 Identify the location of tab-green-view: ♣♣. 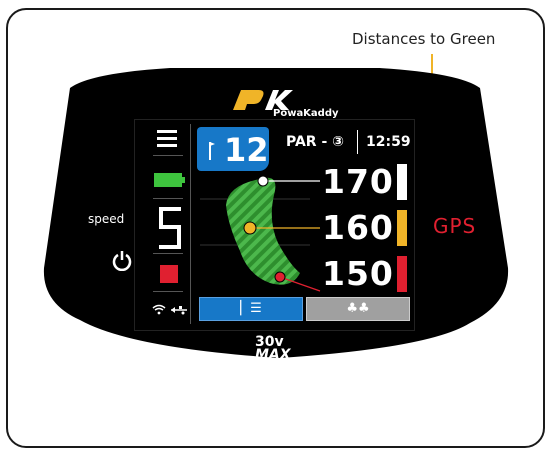
(358, 309).